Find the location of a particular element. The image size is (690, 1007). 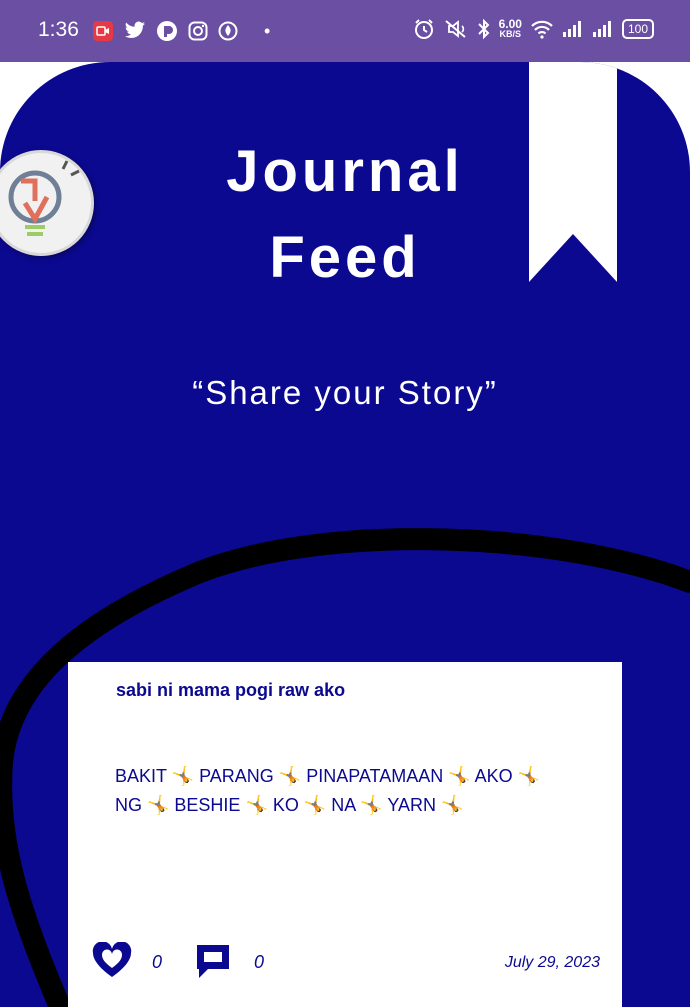

system-icons: 6.00 KB/S 100 is located at coordinates (533, 29).